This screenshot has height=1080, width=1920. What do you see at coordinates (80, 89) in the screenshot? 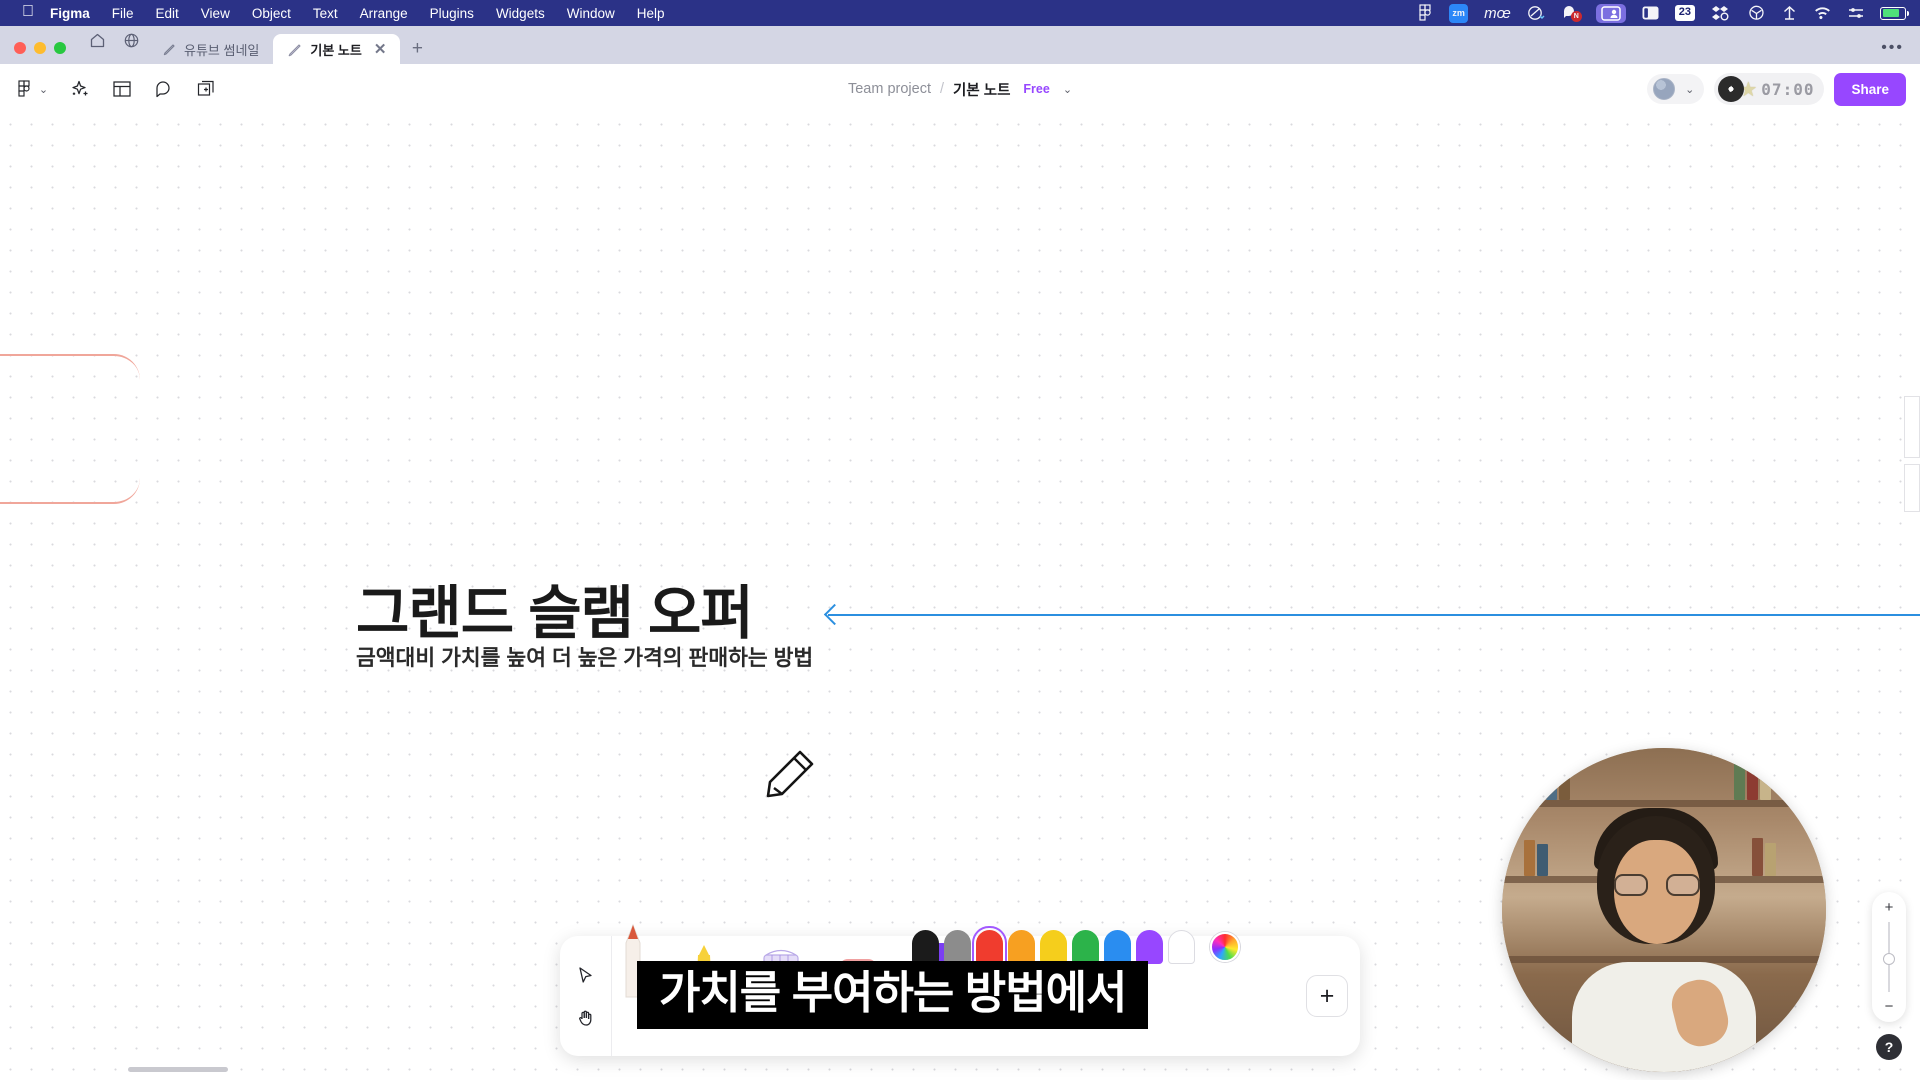
I see `ai-sparkle-icon` at bounding box center [80, 89].